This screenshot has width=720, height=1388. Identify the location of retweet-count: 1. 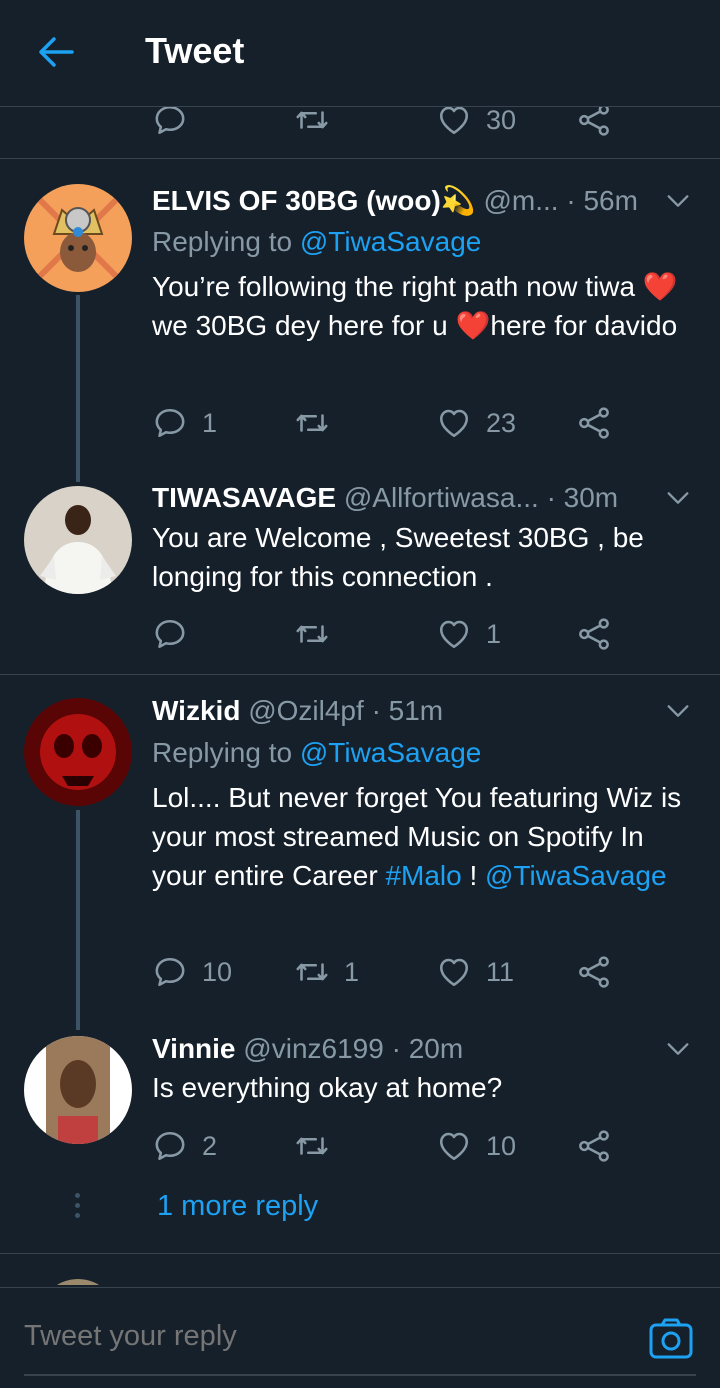
(352, 971).